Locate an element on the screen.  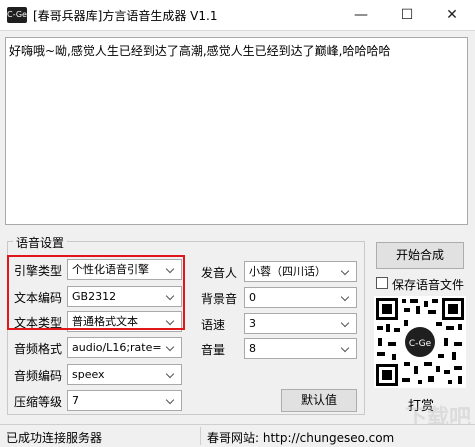
audio-encoding-label: 音频编码 is located at coordinates (38, 376).